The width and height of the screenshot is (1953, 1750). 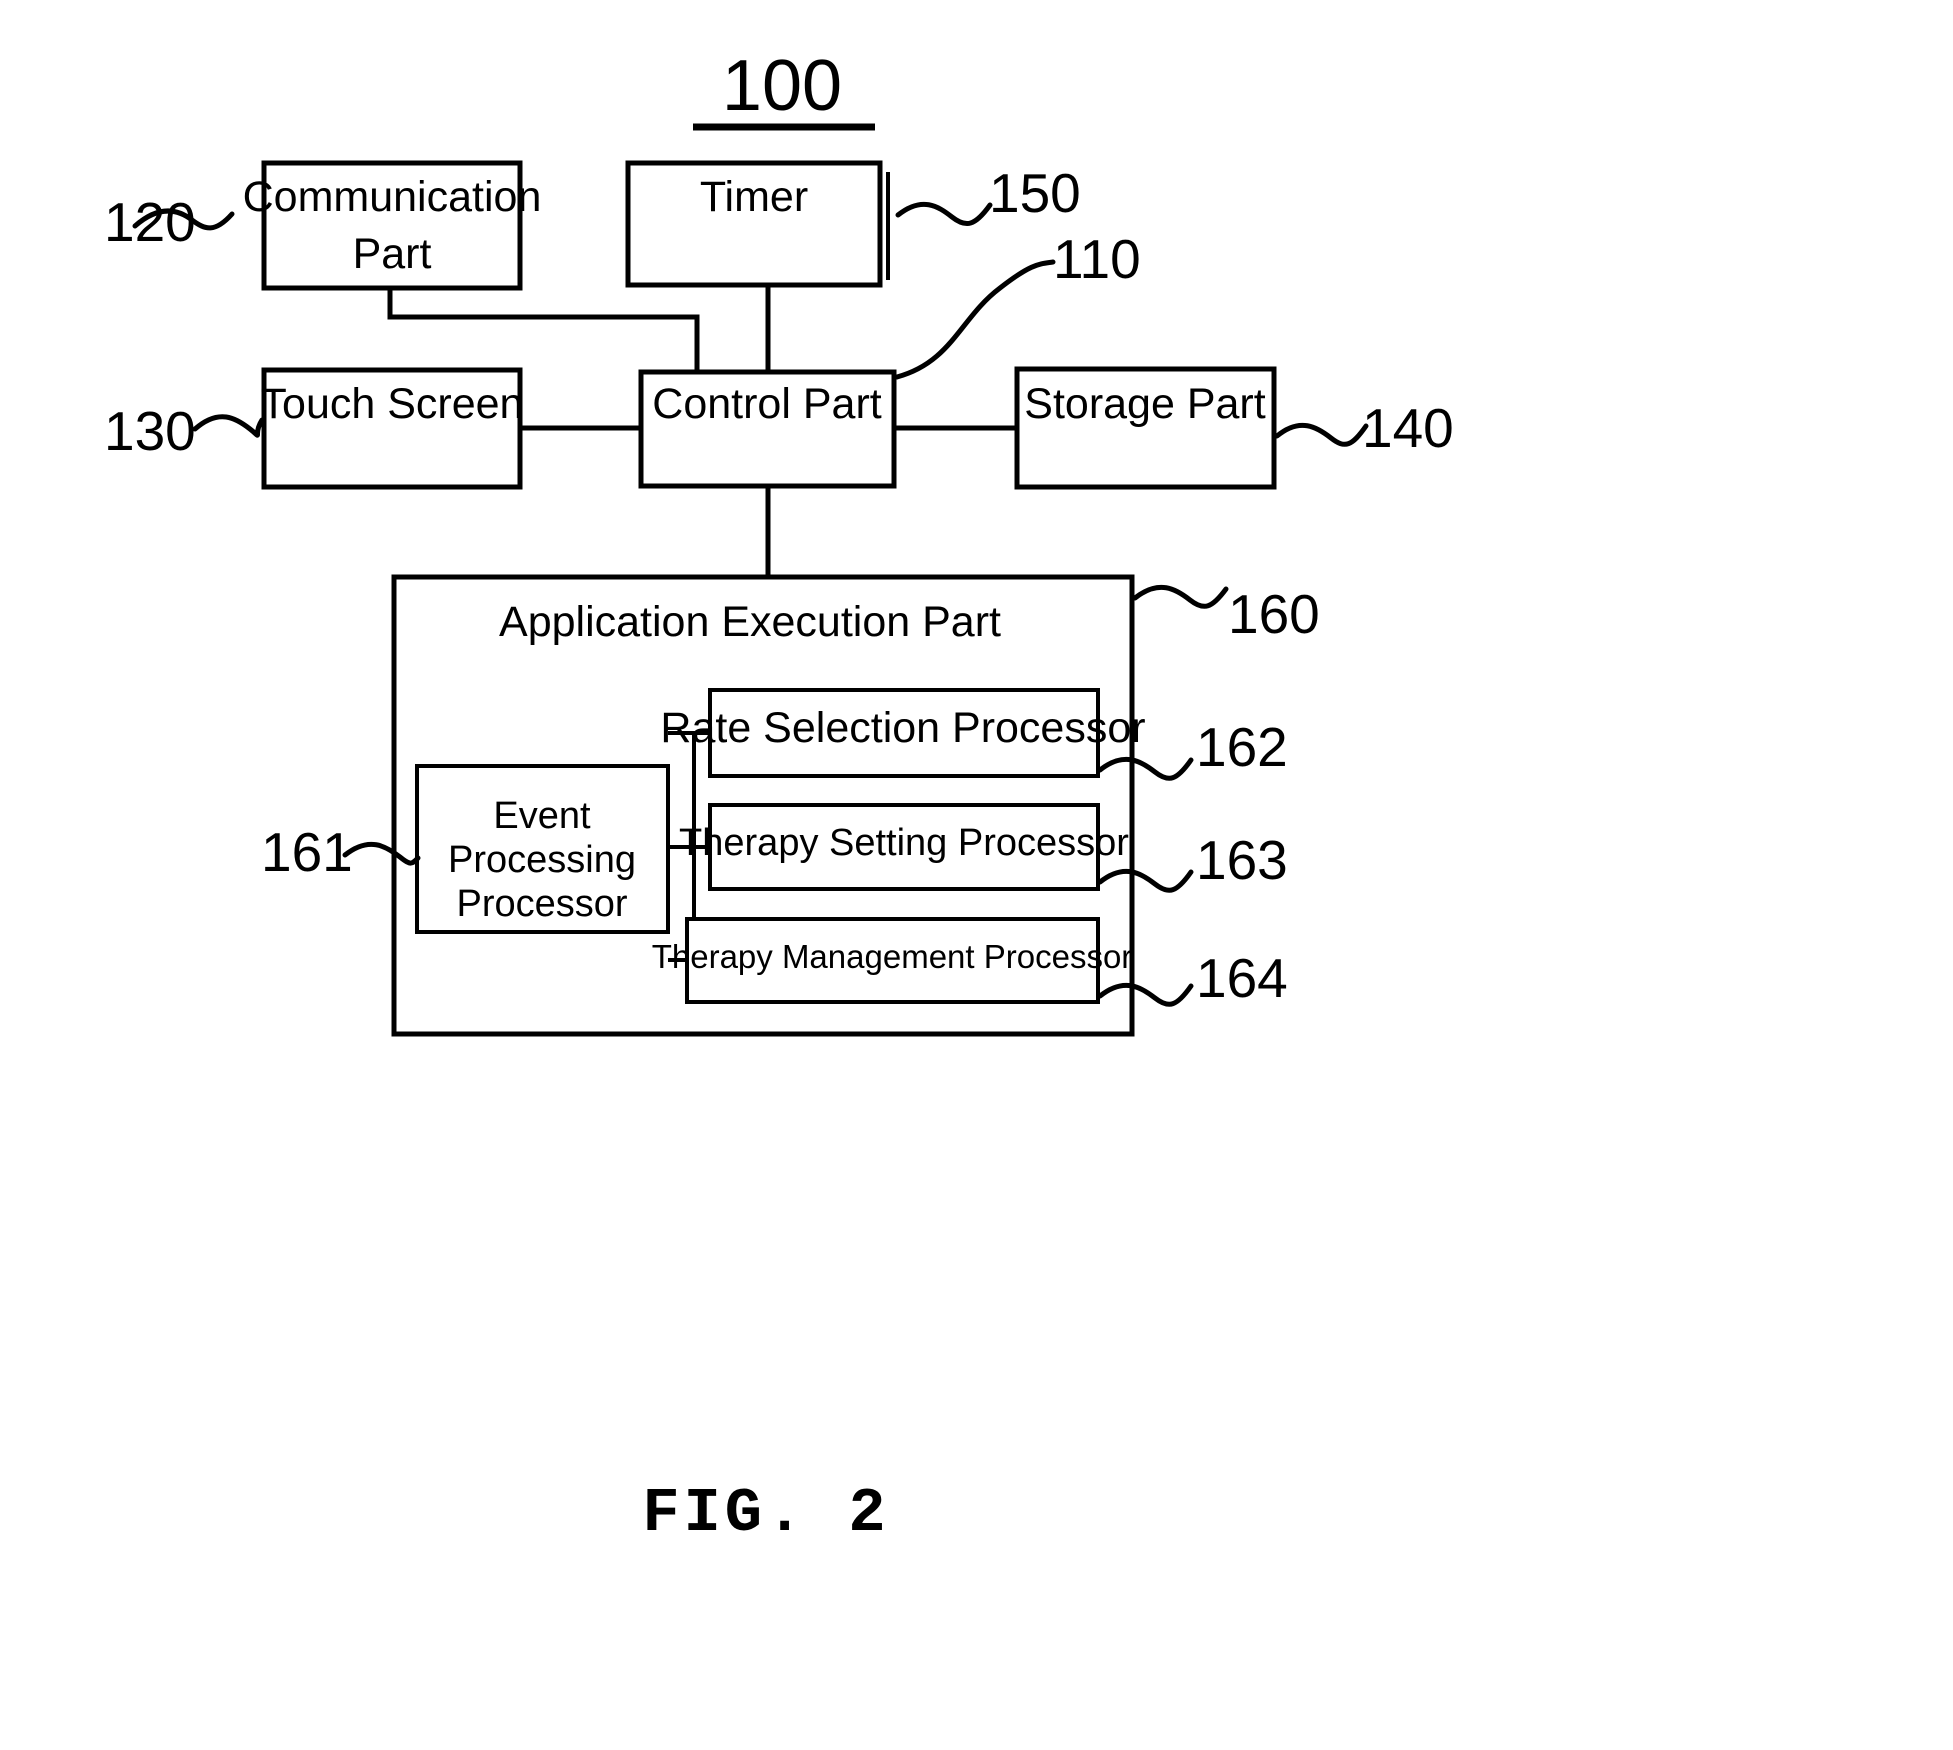 I want to click on ref-label-160: 160, so click(x=1274, y=614).